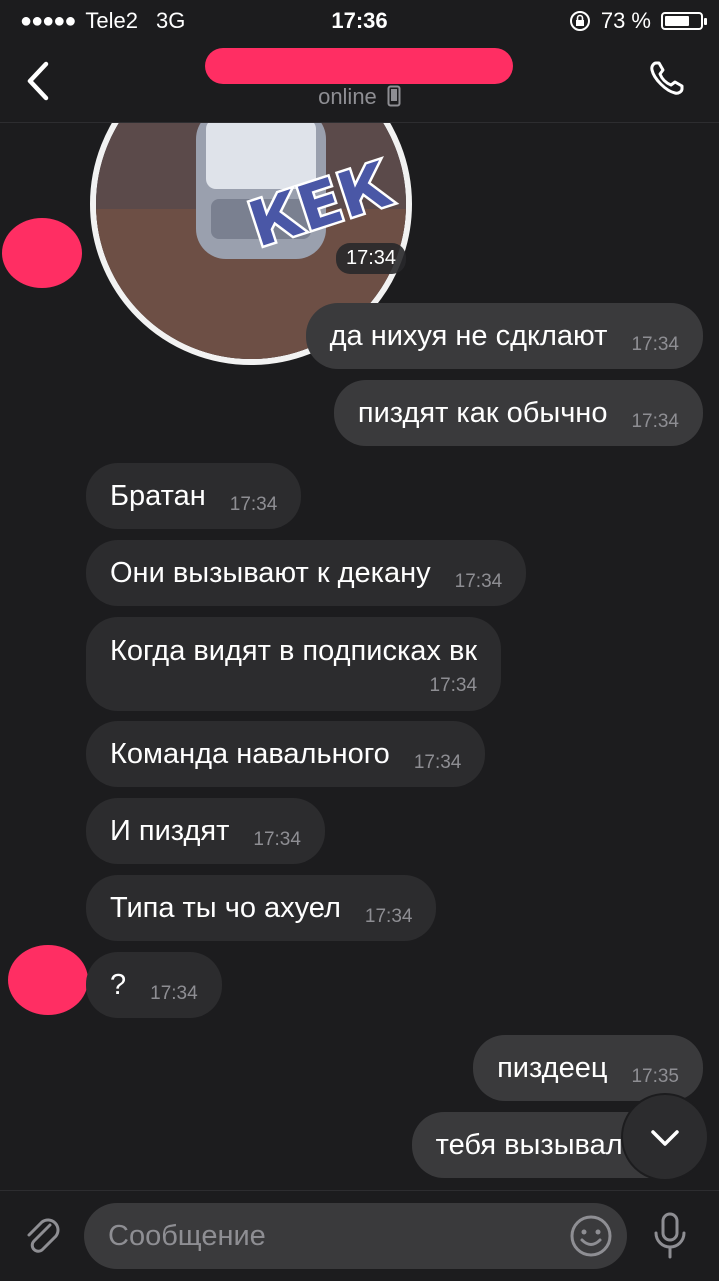  I want to click on outgoing-message: пиздят как обычно 17:34, so click(518, 413).